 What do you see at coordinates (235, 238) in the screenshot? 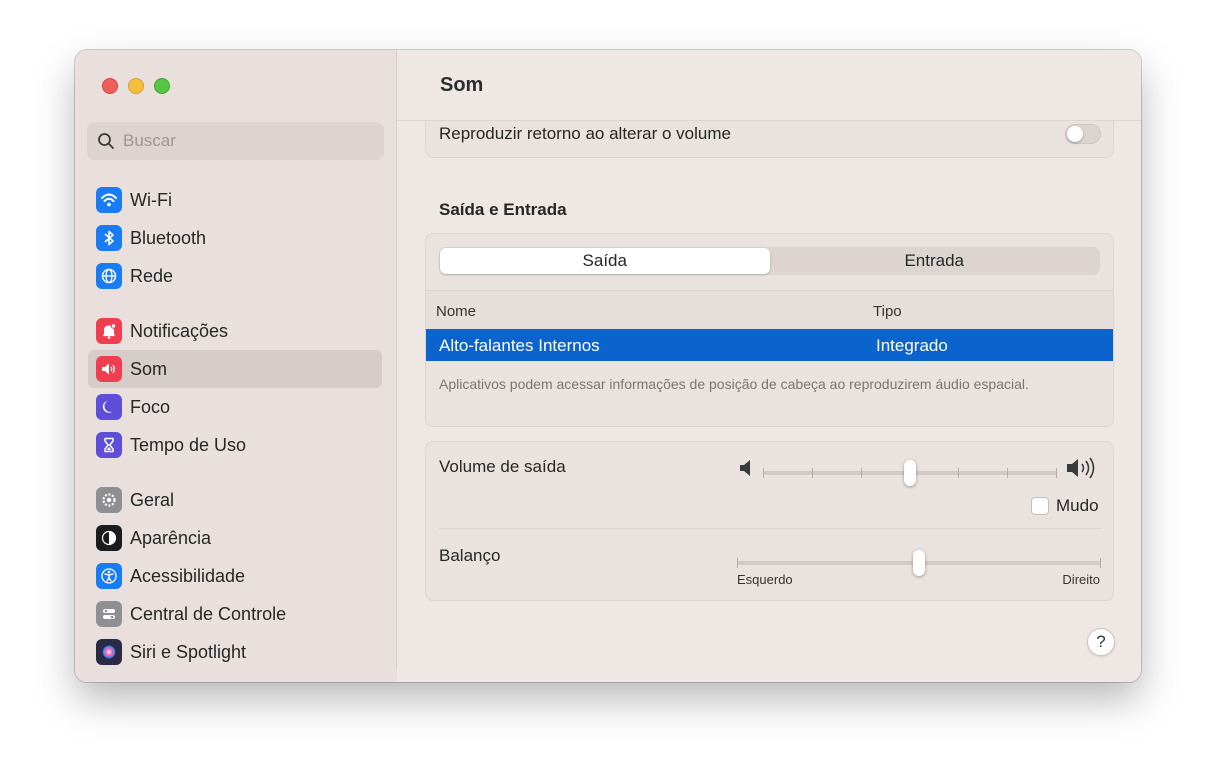
I see `sidebar-item-bluetooth: Bluetooth` at bounding box center [235, 238].